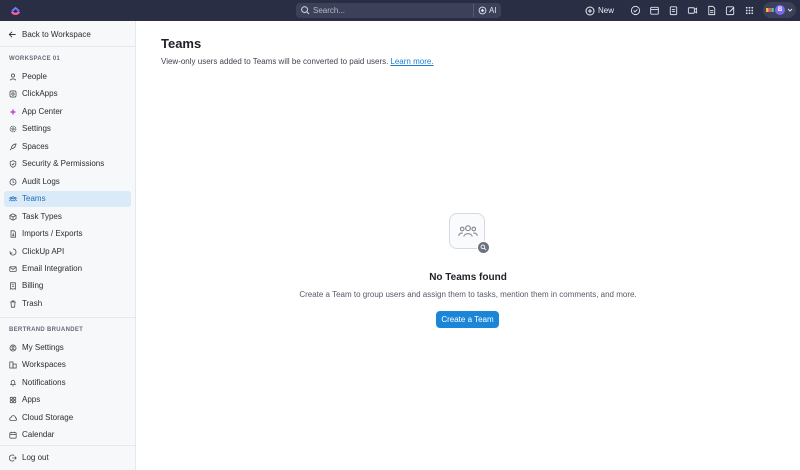 The width and height of the screenshot is (800, 470). I want to click on sidebar-item-label: Settings, so click(36, 128).